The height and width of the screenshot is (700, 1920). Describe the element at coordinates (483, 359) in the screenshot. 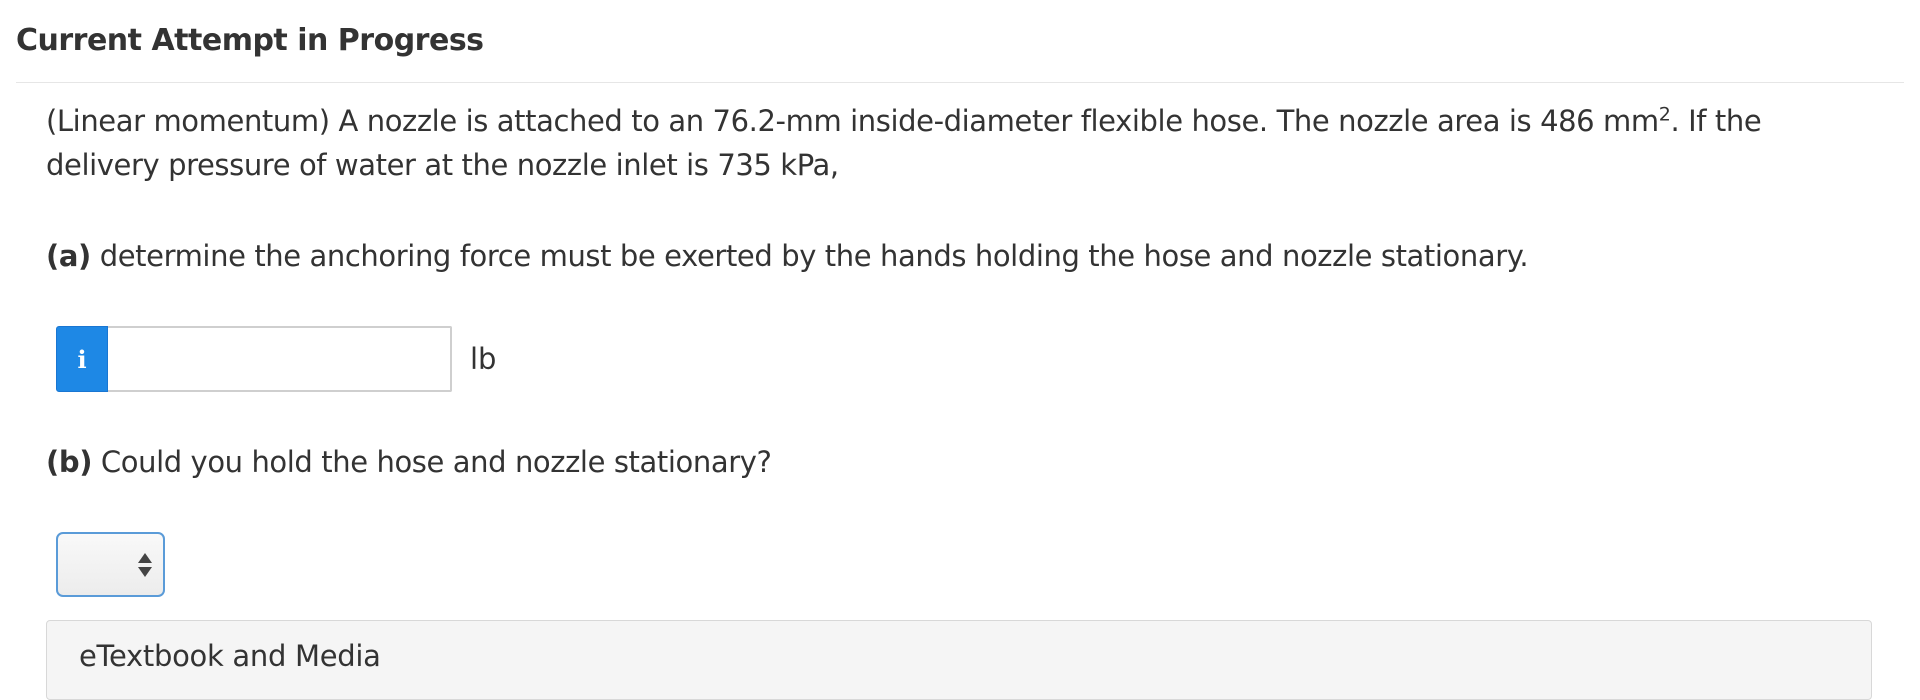

I see `unit-label: lb` at that location.